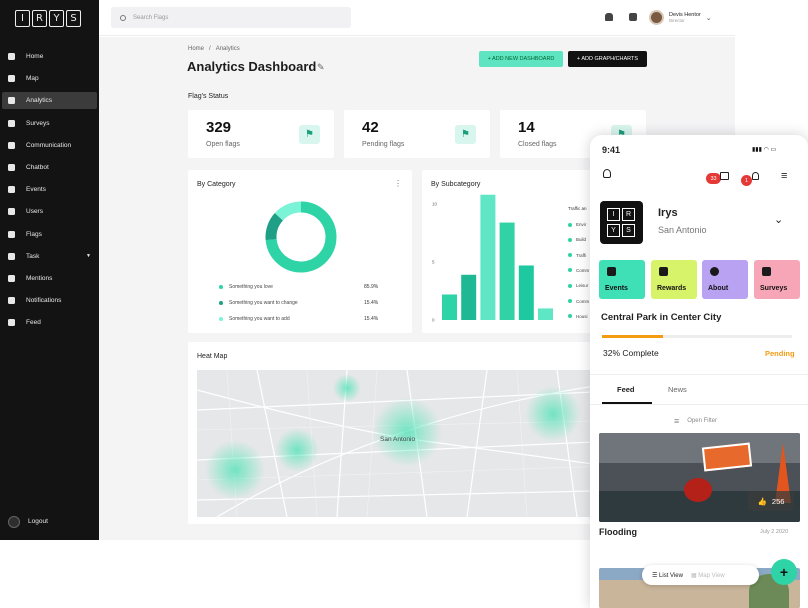 Image resolution: width=808 pixels, height=608 pixels. I want to click on inbox-icon, so click(724, 176).